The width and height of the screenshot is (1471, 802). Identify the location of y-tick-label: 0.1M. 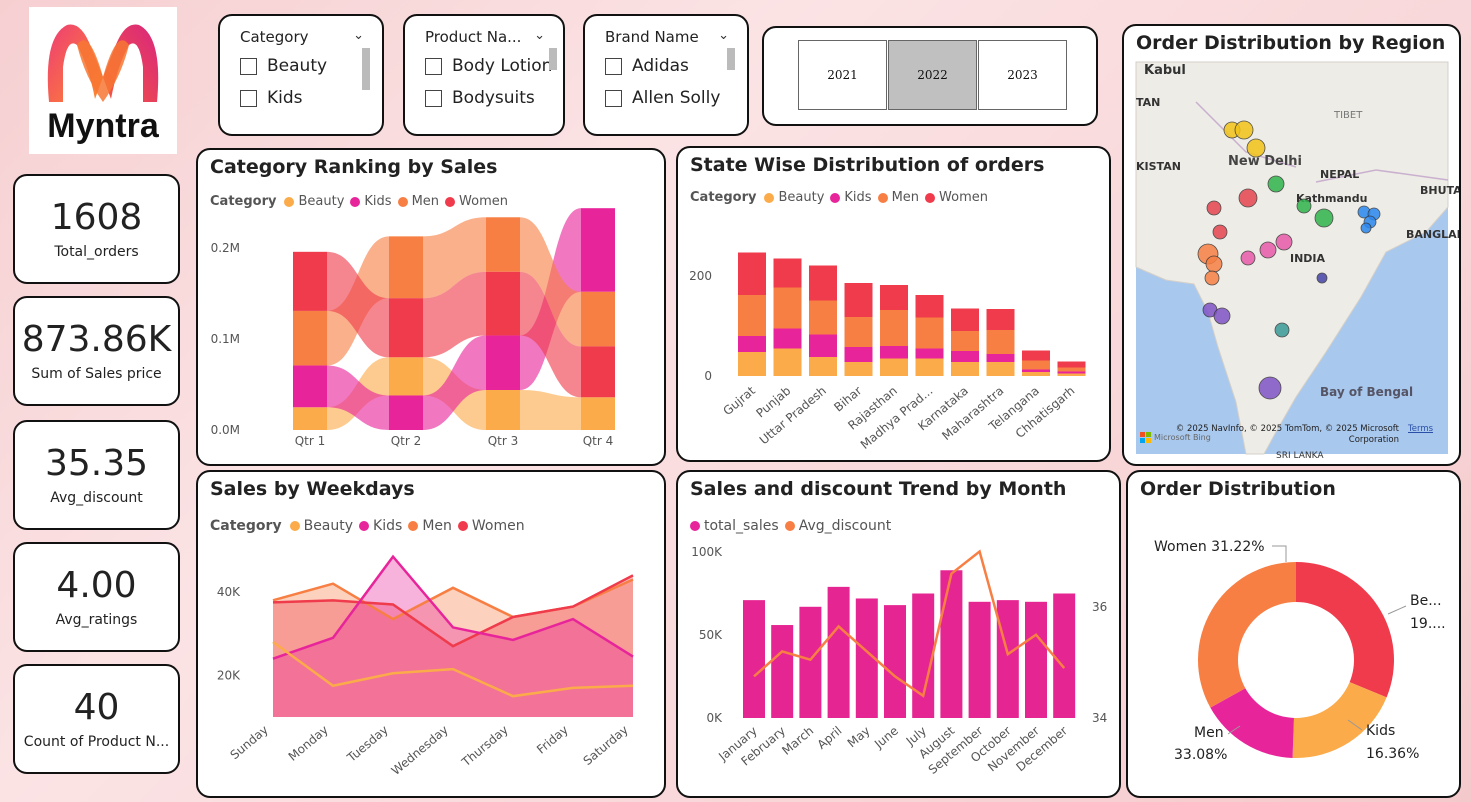
(225, 339).